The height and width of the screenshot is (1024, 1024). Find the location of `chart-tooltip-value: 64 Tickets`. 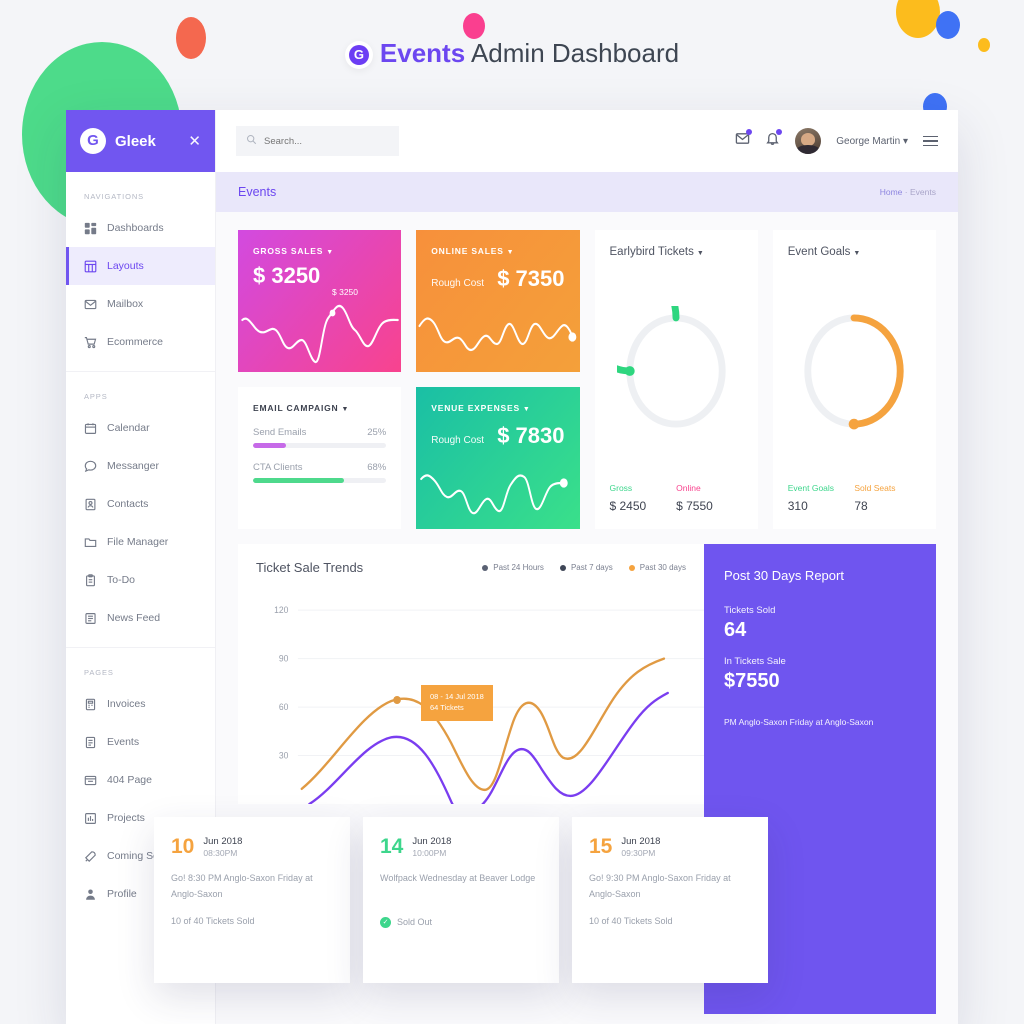

chart-tooltip-value: 64 Tickets is located at coordinates (447, 707).